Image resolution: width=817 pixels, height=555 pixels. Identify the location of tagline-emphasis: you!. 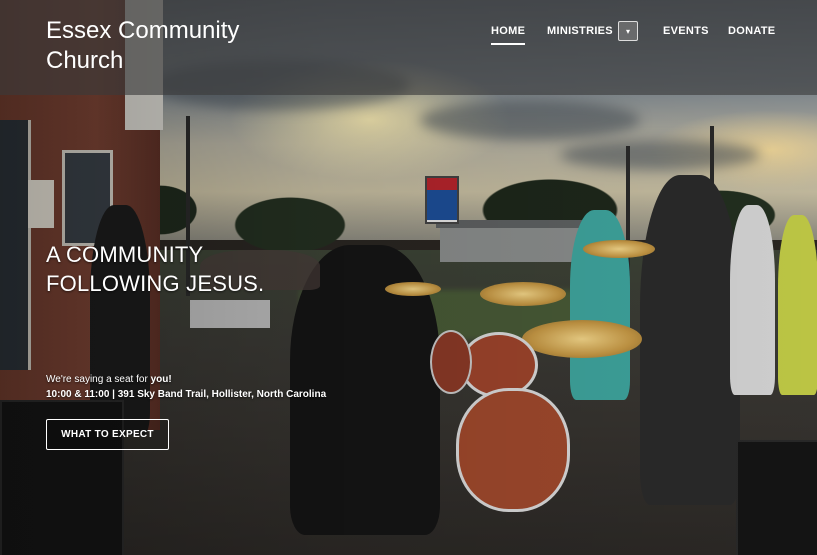
(161, 379).